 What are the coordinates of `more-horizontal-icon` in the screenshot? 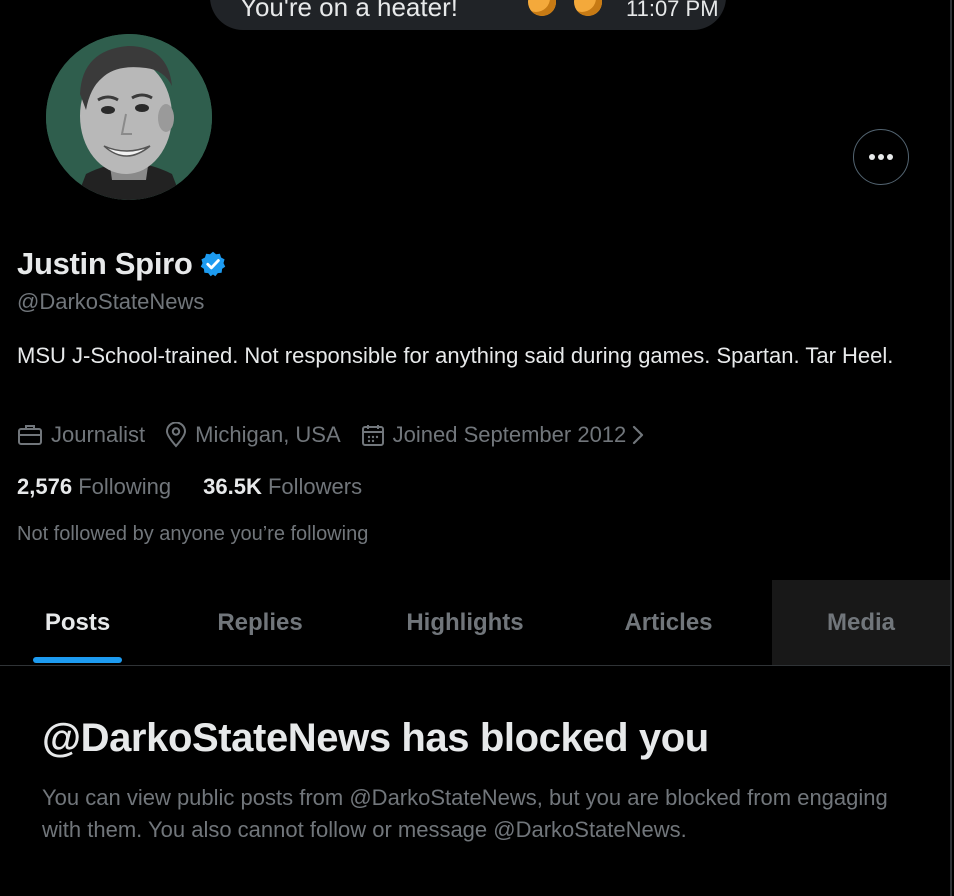 It's located at (881, 157).